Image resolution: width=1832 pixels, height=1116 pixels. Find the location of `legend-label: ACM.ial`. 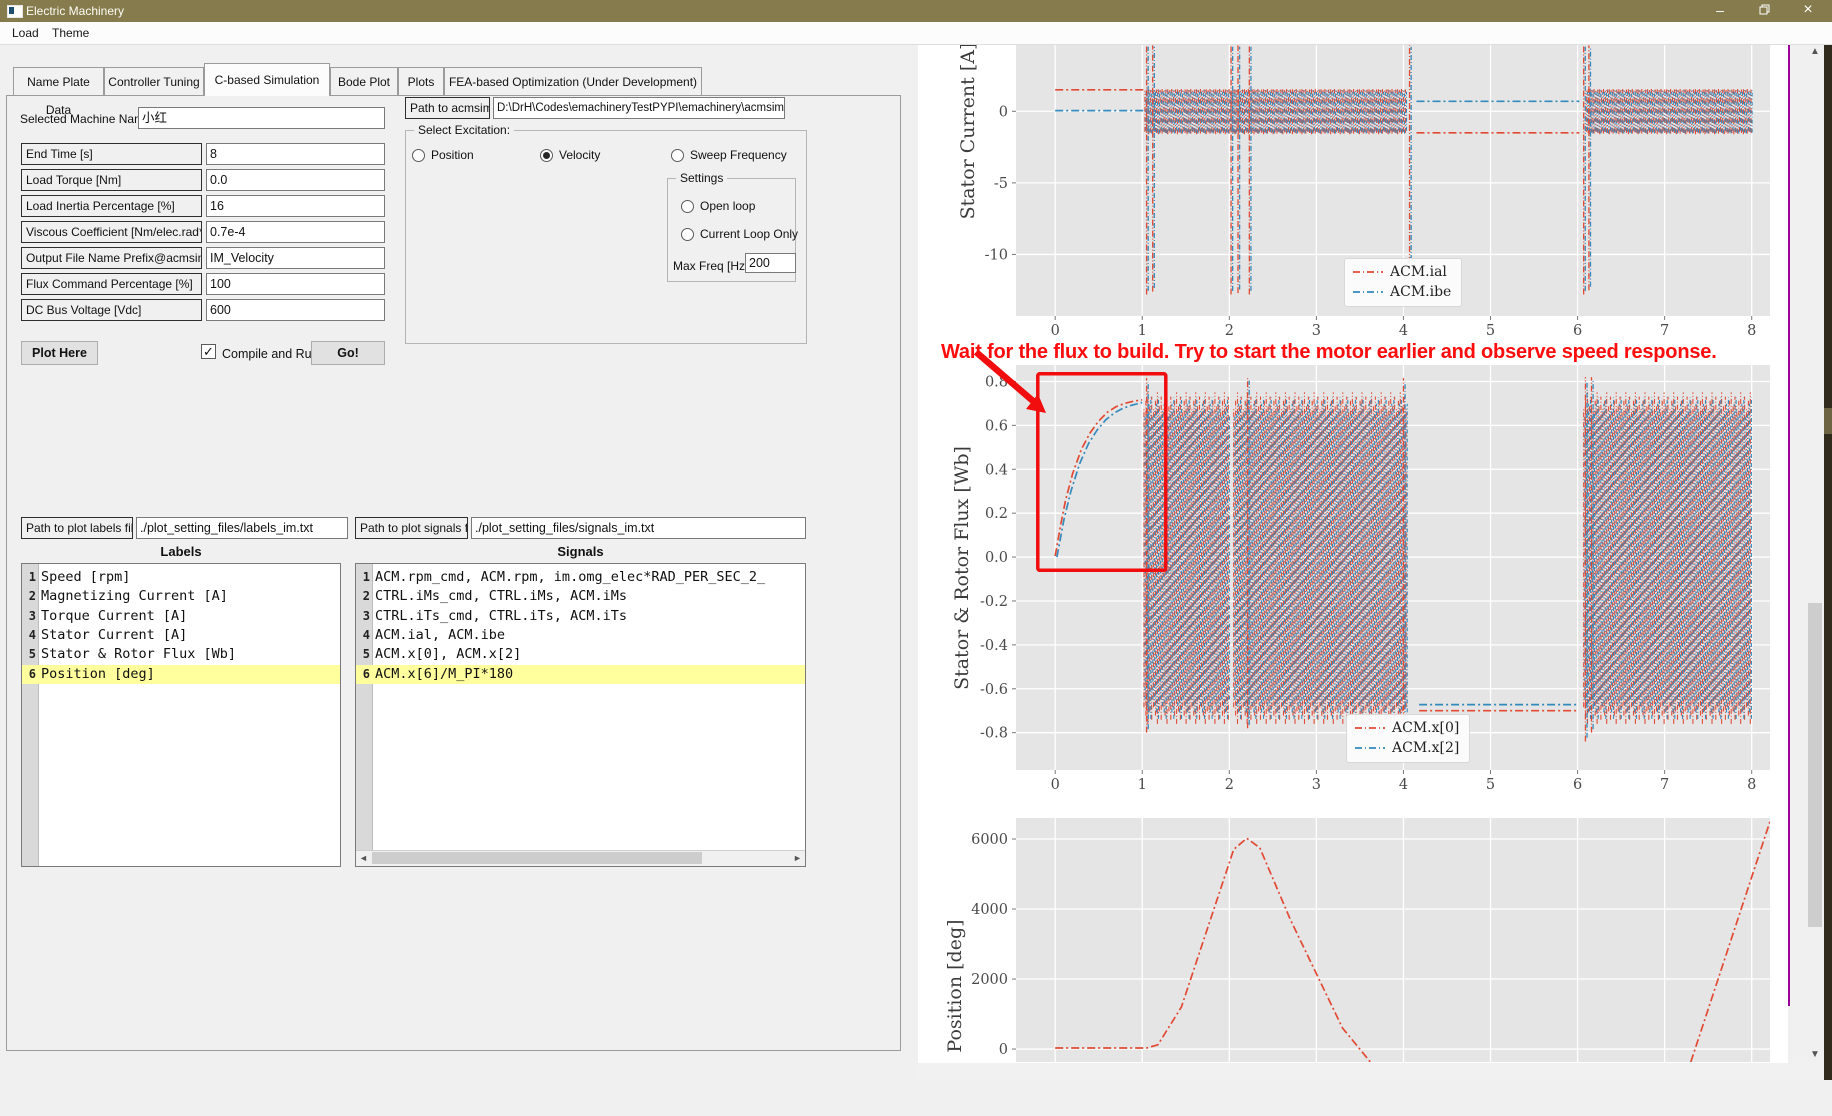

legend-label: ACM.ial is located at coordinates (1418, 272).